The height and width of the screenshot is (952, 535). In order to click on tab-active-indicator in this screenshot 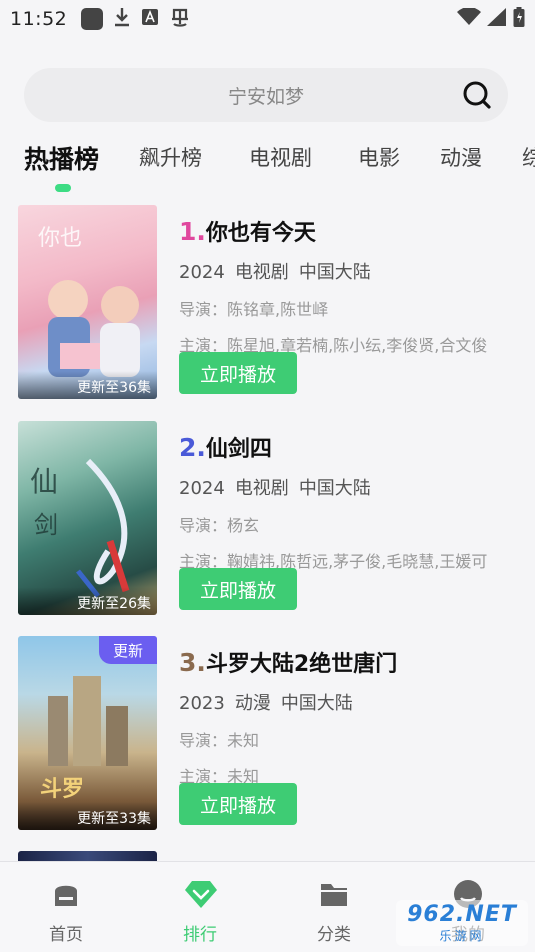, I will do `click(63, 188)`.